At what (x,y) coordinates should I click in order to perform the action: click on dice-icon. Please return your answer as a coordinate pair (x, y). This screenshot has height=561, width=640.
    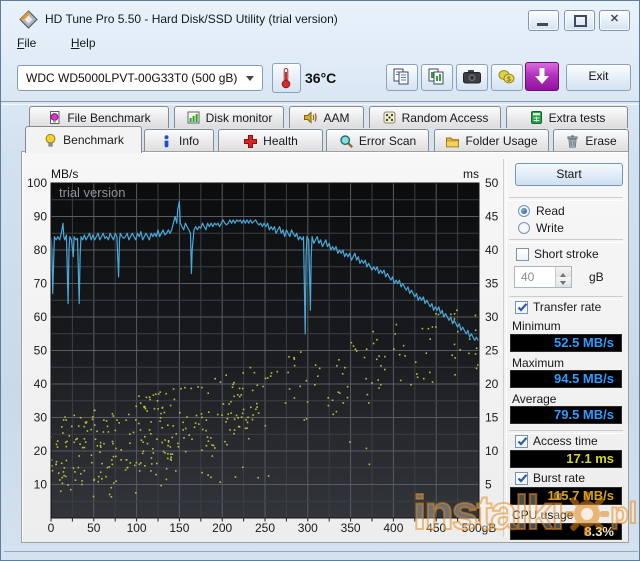
    Looking at the image, I should click on (389, 117).